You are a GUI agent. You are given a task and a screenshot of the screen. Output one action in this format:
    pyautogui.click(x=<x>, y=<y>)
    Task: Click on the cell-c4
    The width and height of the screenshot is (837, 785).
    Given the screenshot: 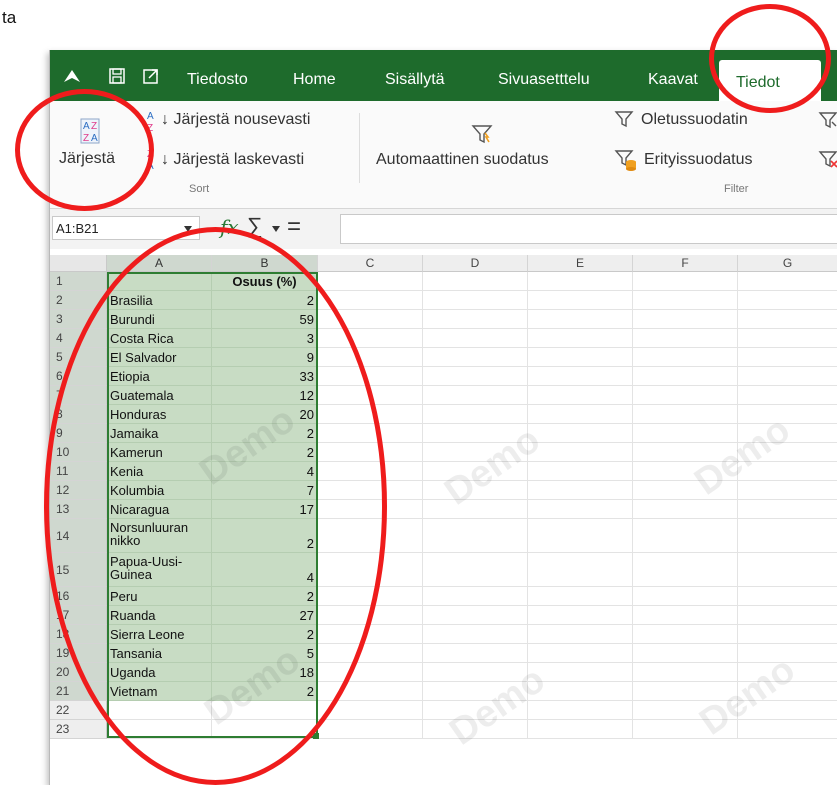 What is the action you would take?
    pyautogui.click(x=370, y=338)
    